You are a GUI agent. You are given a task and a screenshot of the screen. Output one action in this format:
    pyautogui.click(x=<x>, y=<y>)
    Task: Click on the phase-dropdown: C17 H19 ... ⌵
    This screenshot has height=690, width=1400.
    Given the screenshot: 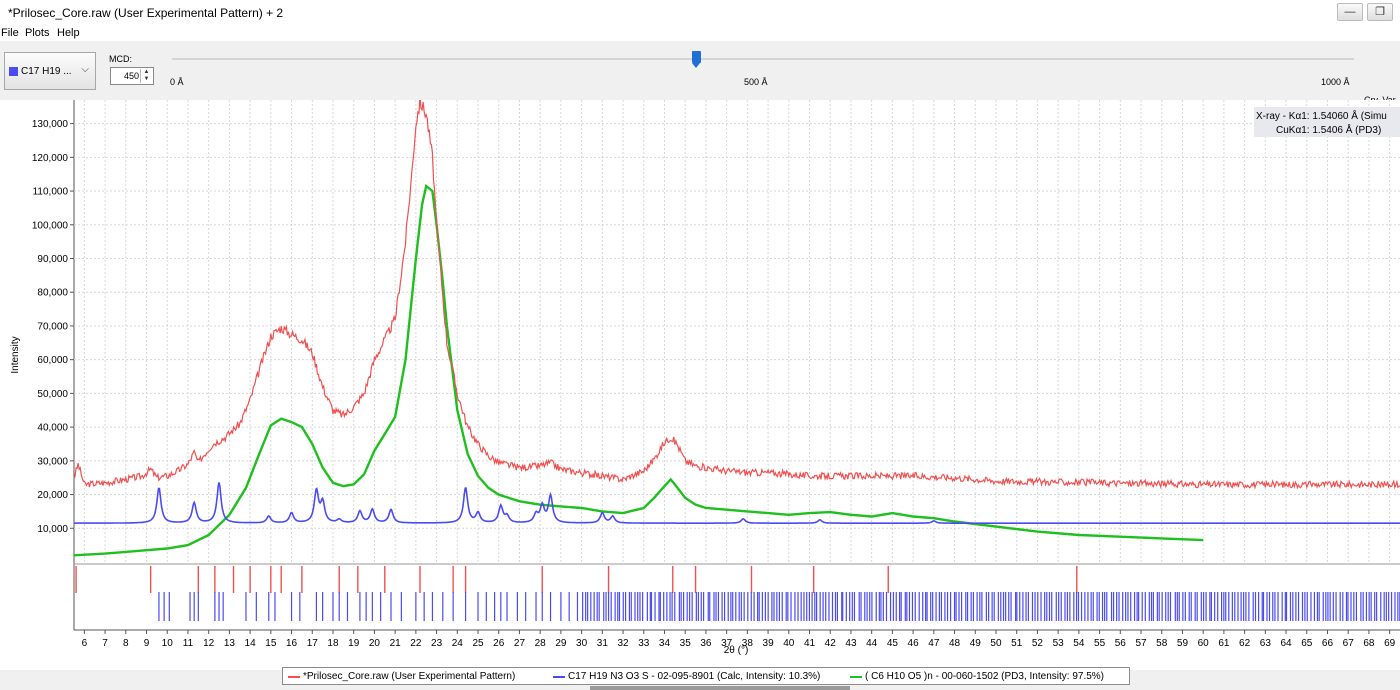 What is the action you would take?
    pyautogui.click(x=50, y=71)
    